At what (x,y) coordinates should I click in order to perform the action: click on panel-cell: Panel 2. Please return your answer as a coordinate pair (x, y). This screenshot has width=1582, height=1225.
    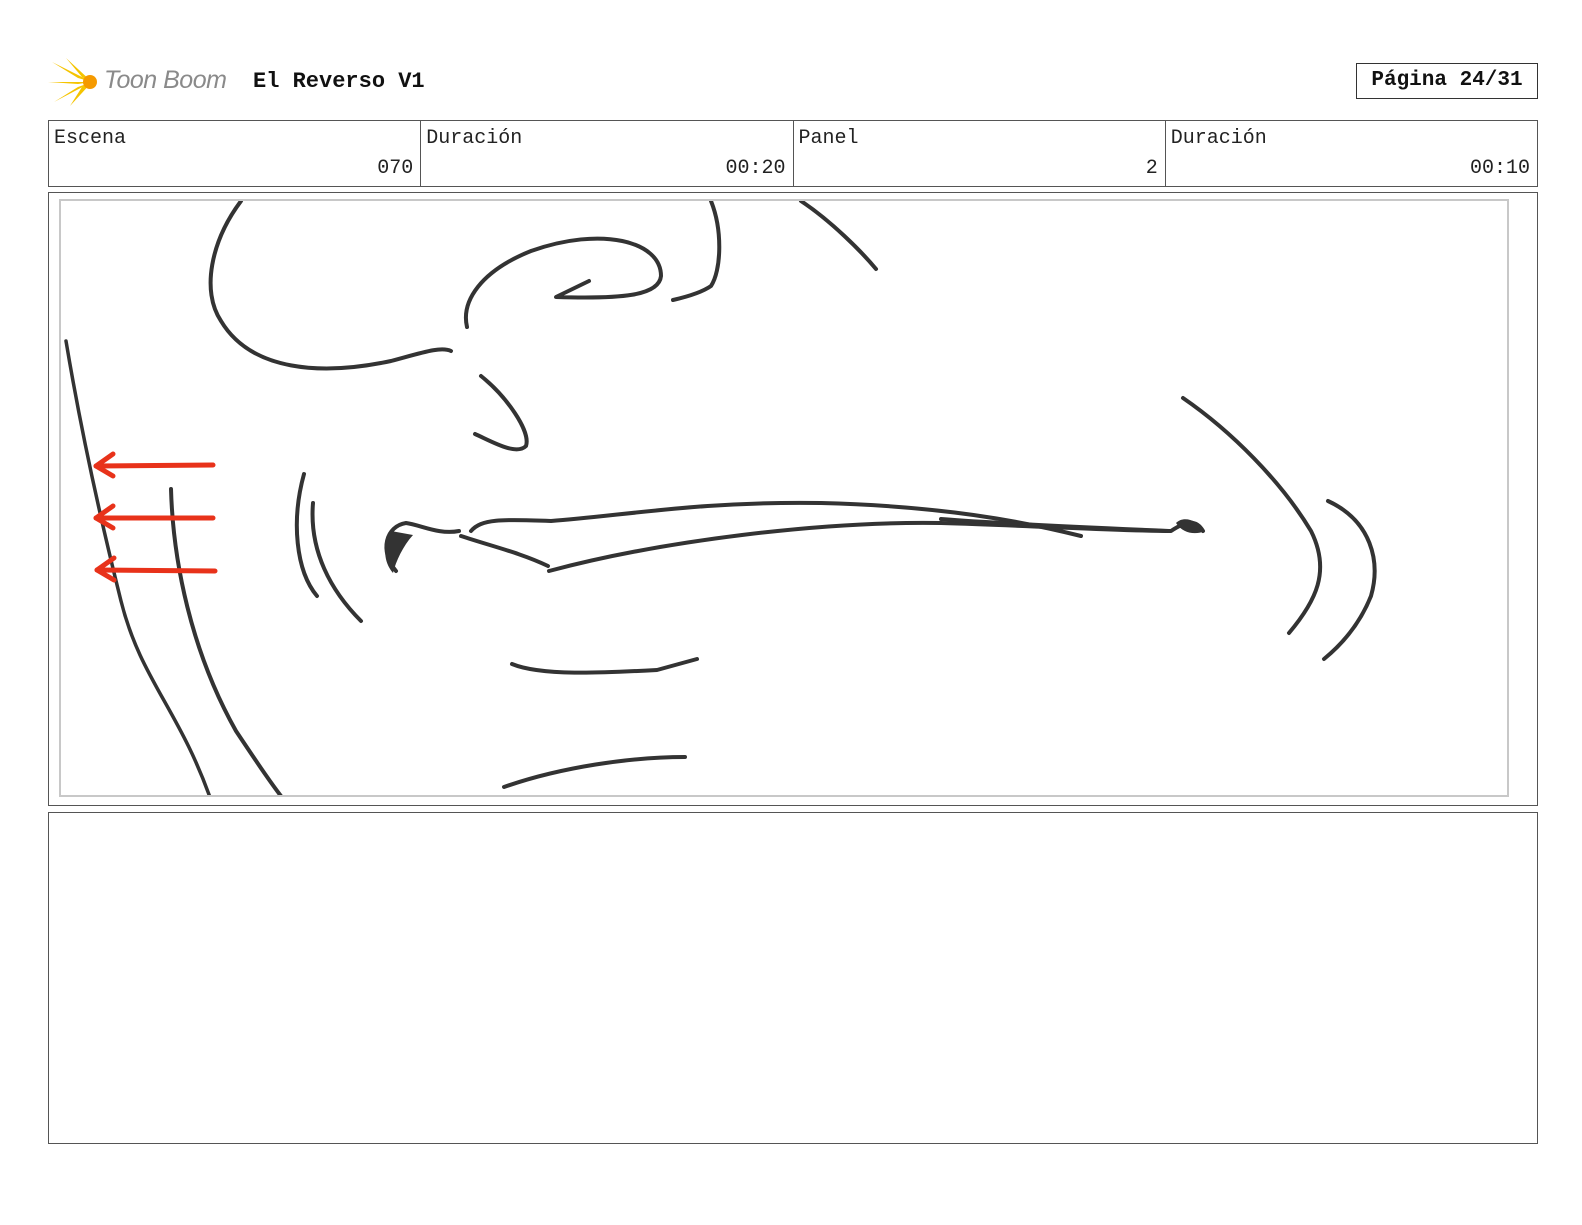
    Looking at the image, I should click on (980, 153).